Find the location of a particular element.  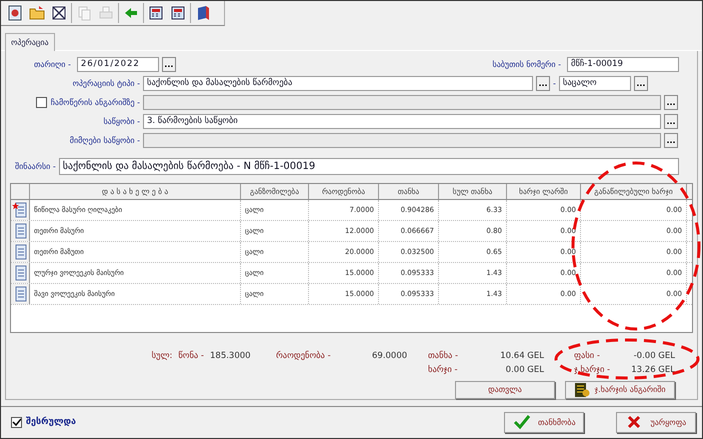

weight-label: წონა - is located at coordinates (191, 355).